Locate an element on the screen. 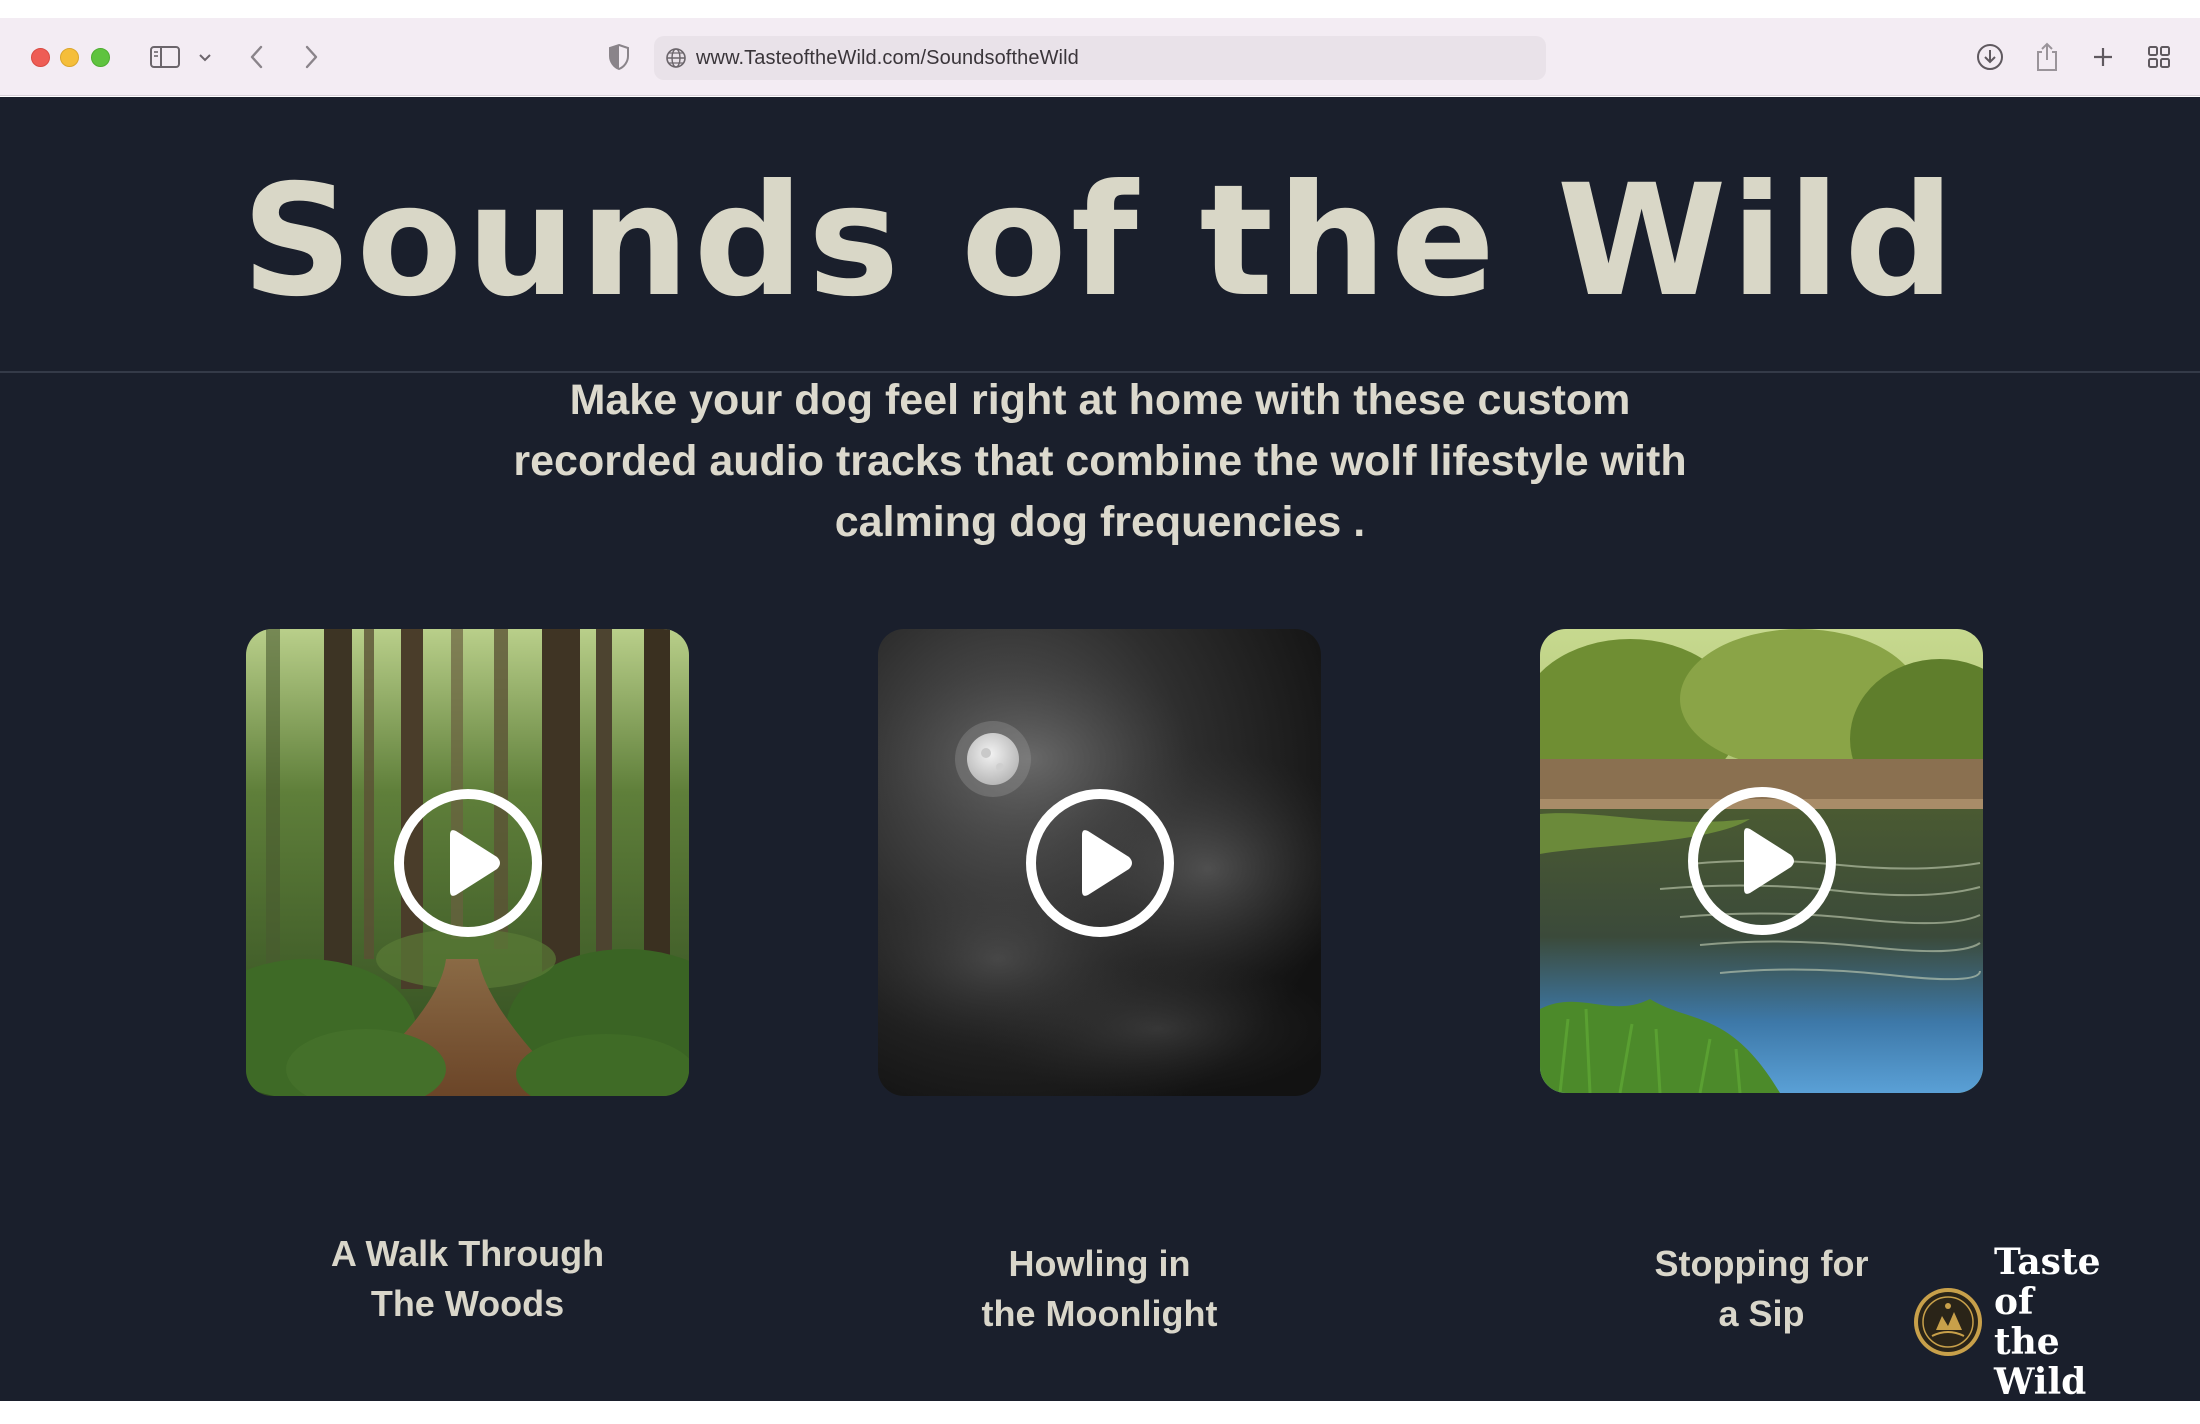 The image size is (2200, 1424). back-button is located at coordinates (257, 57).